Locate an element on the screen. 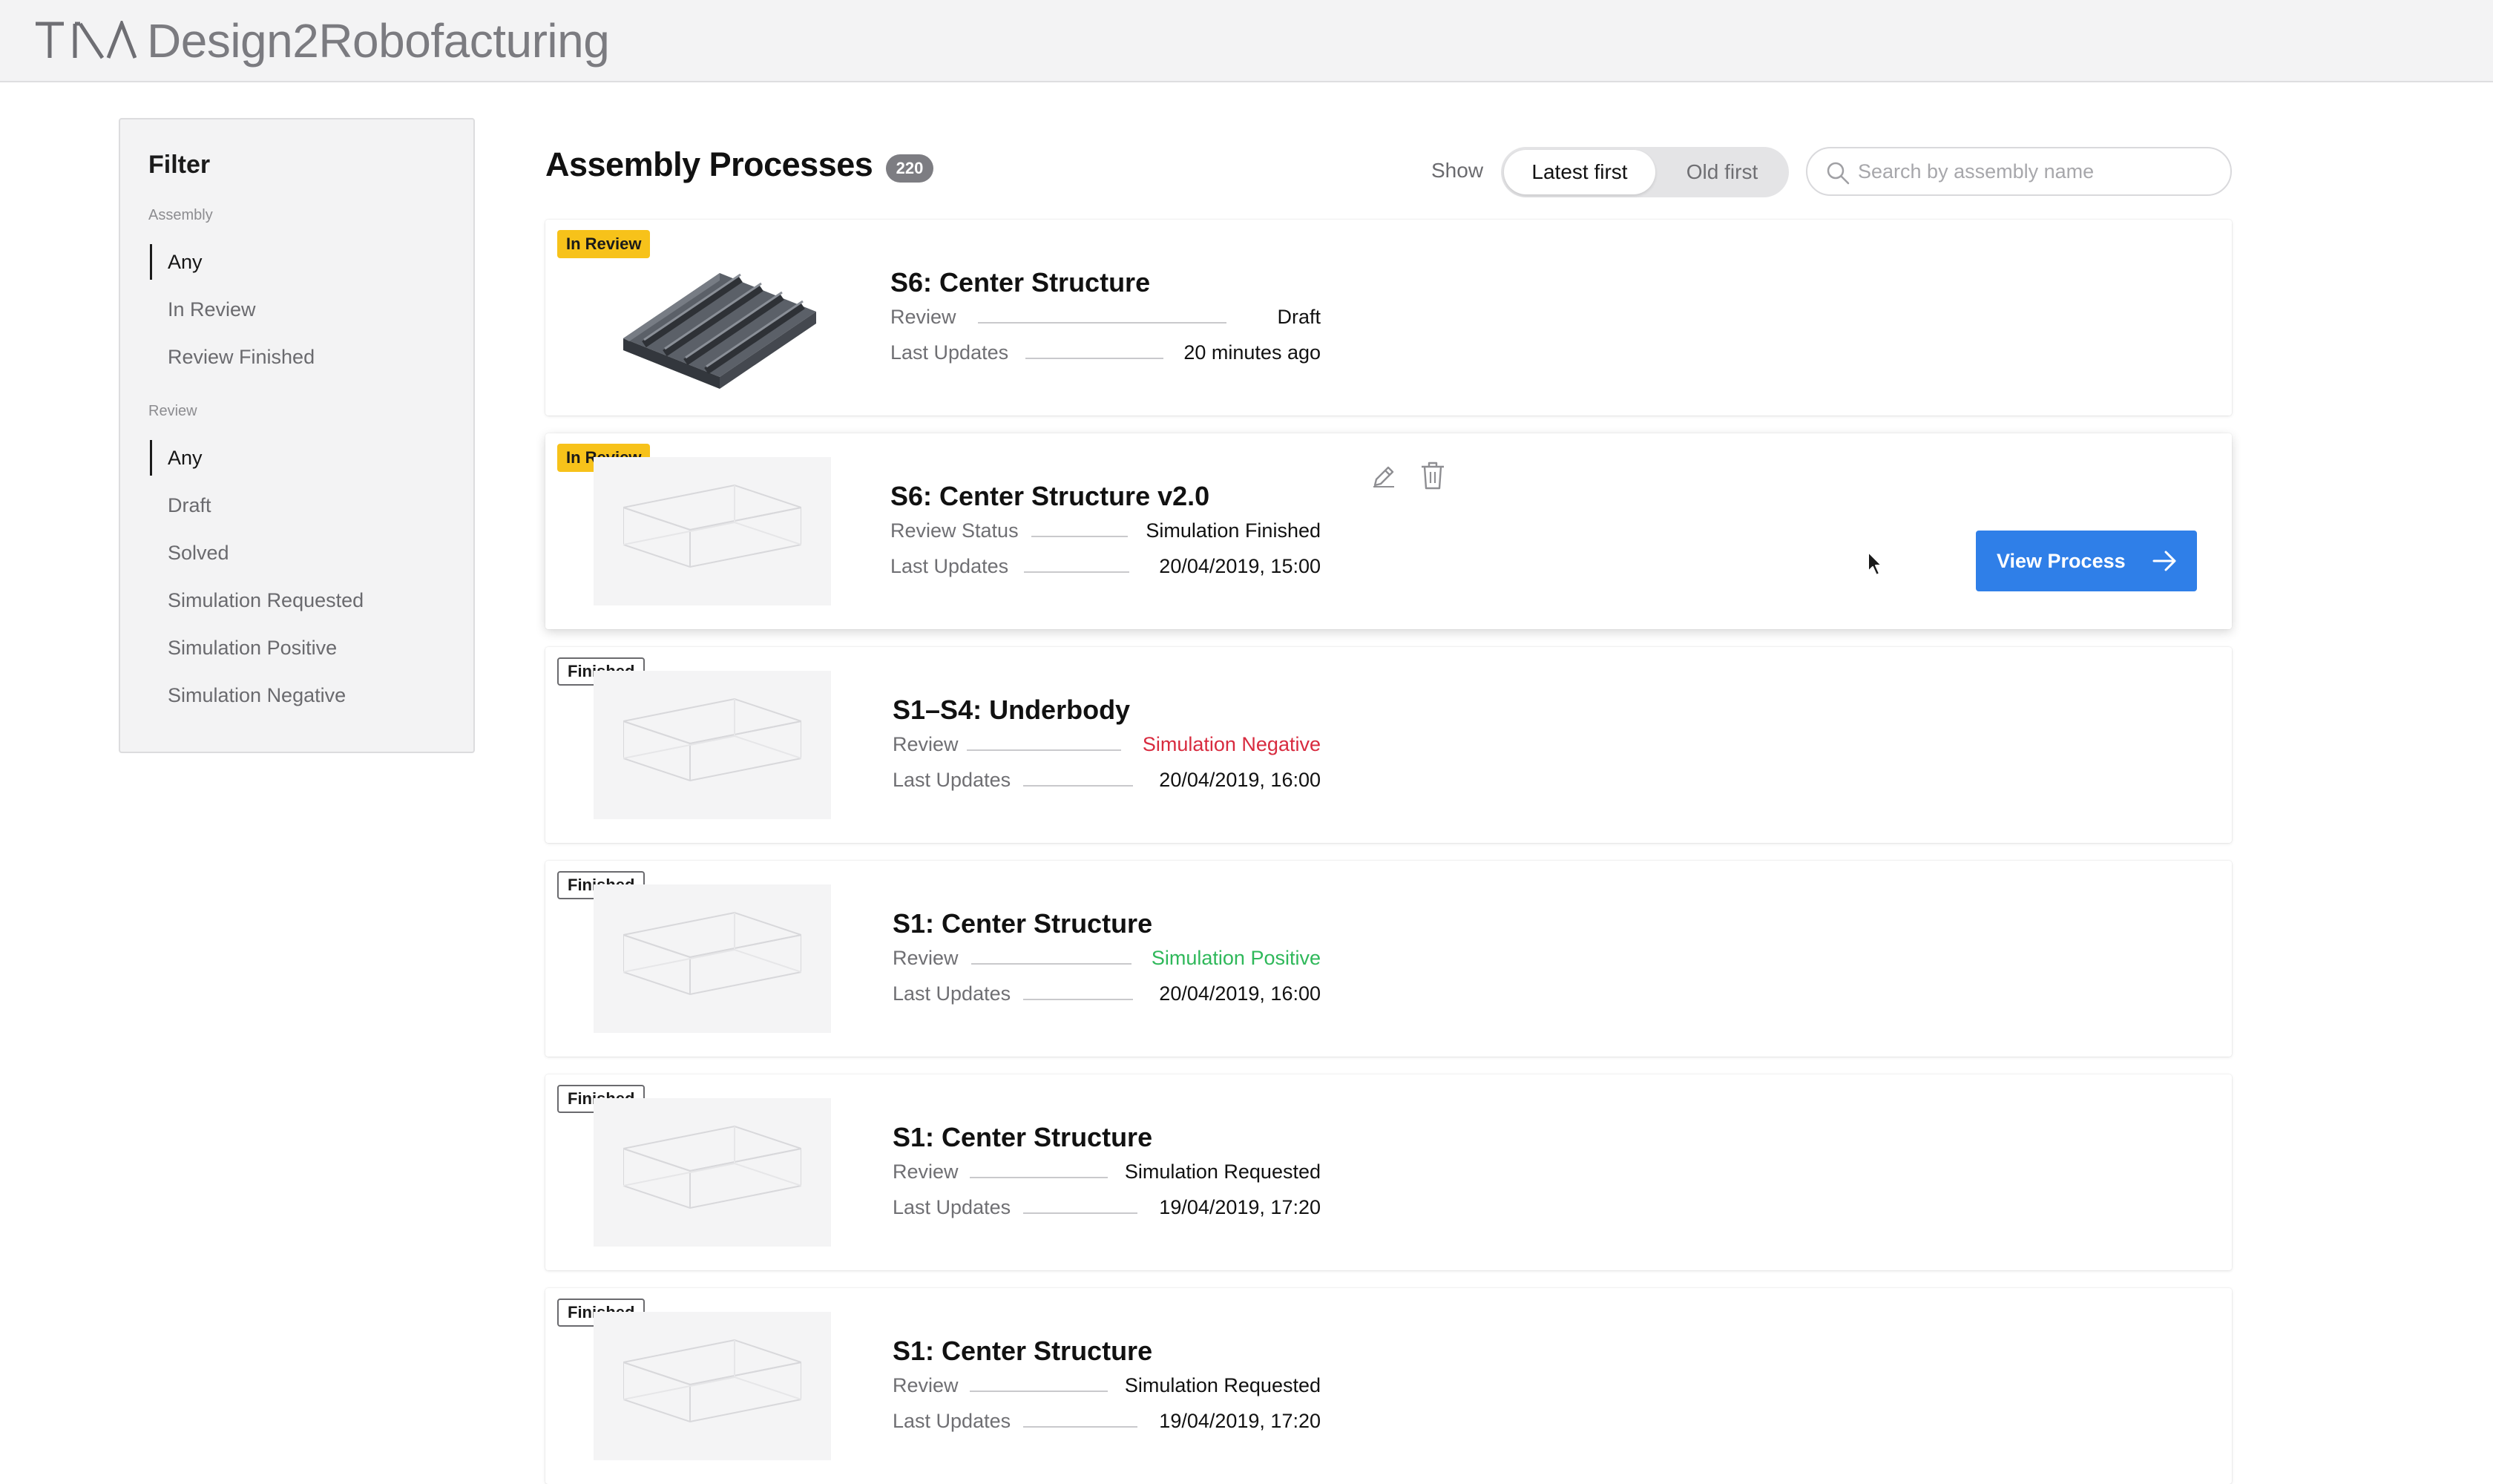  search-input is located at coordinates (2036, 171).